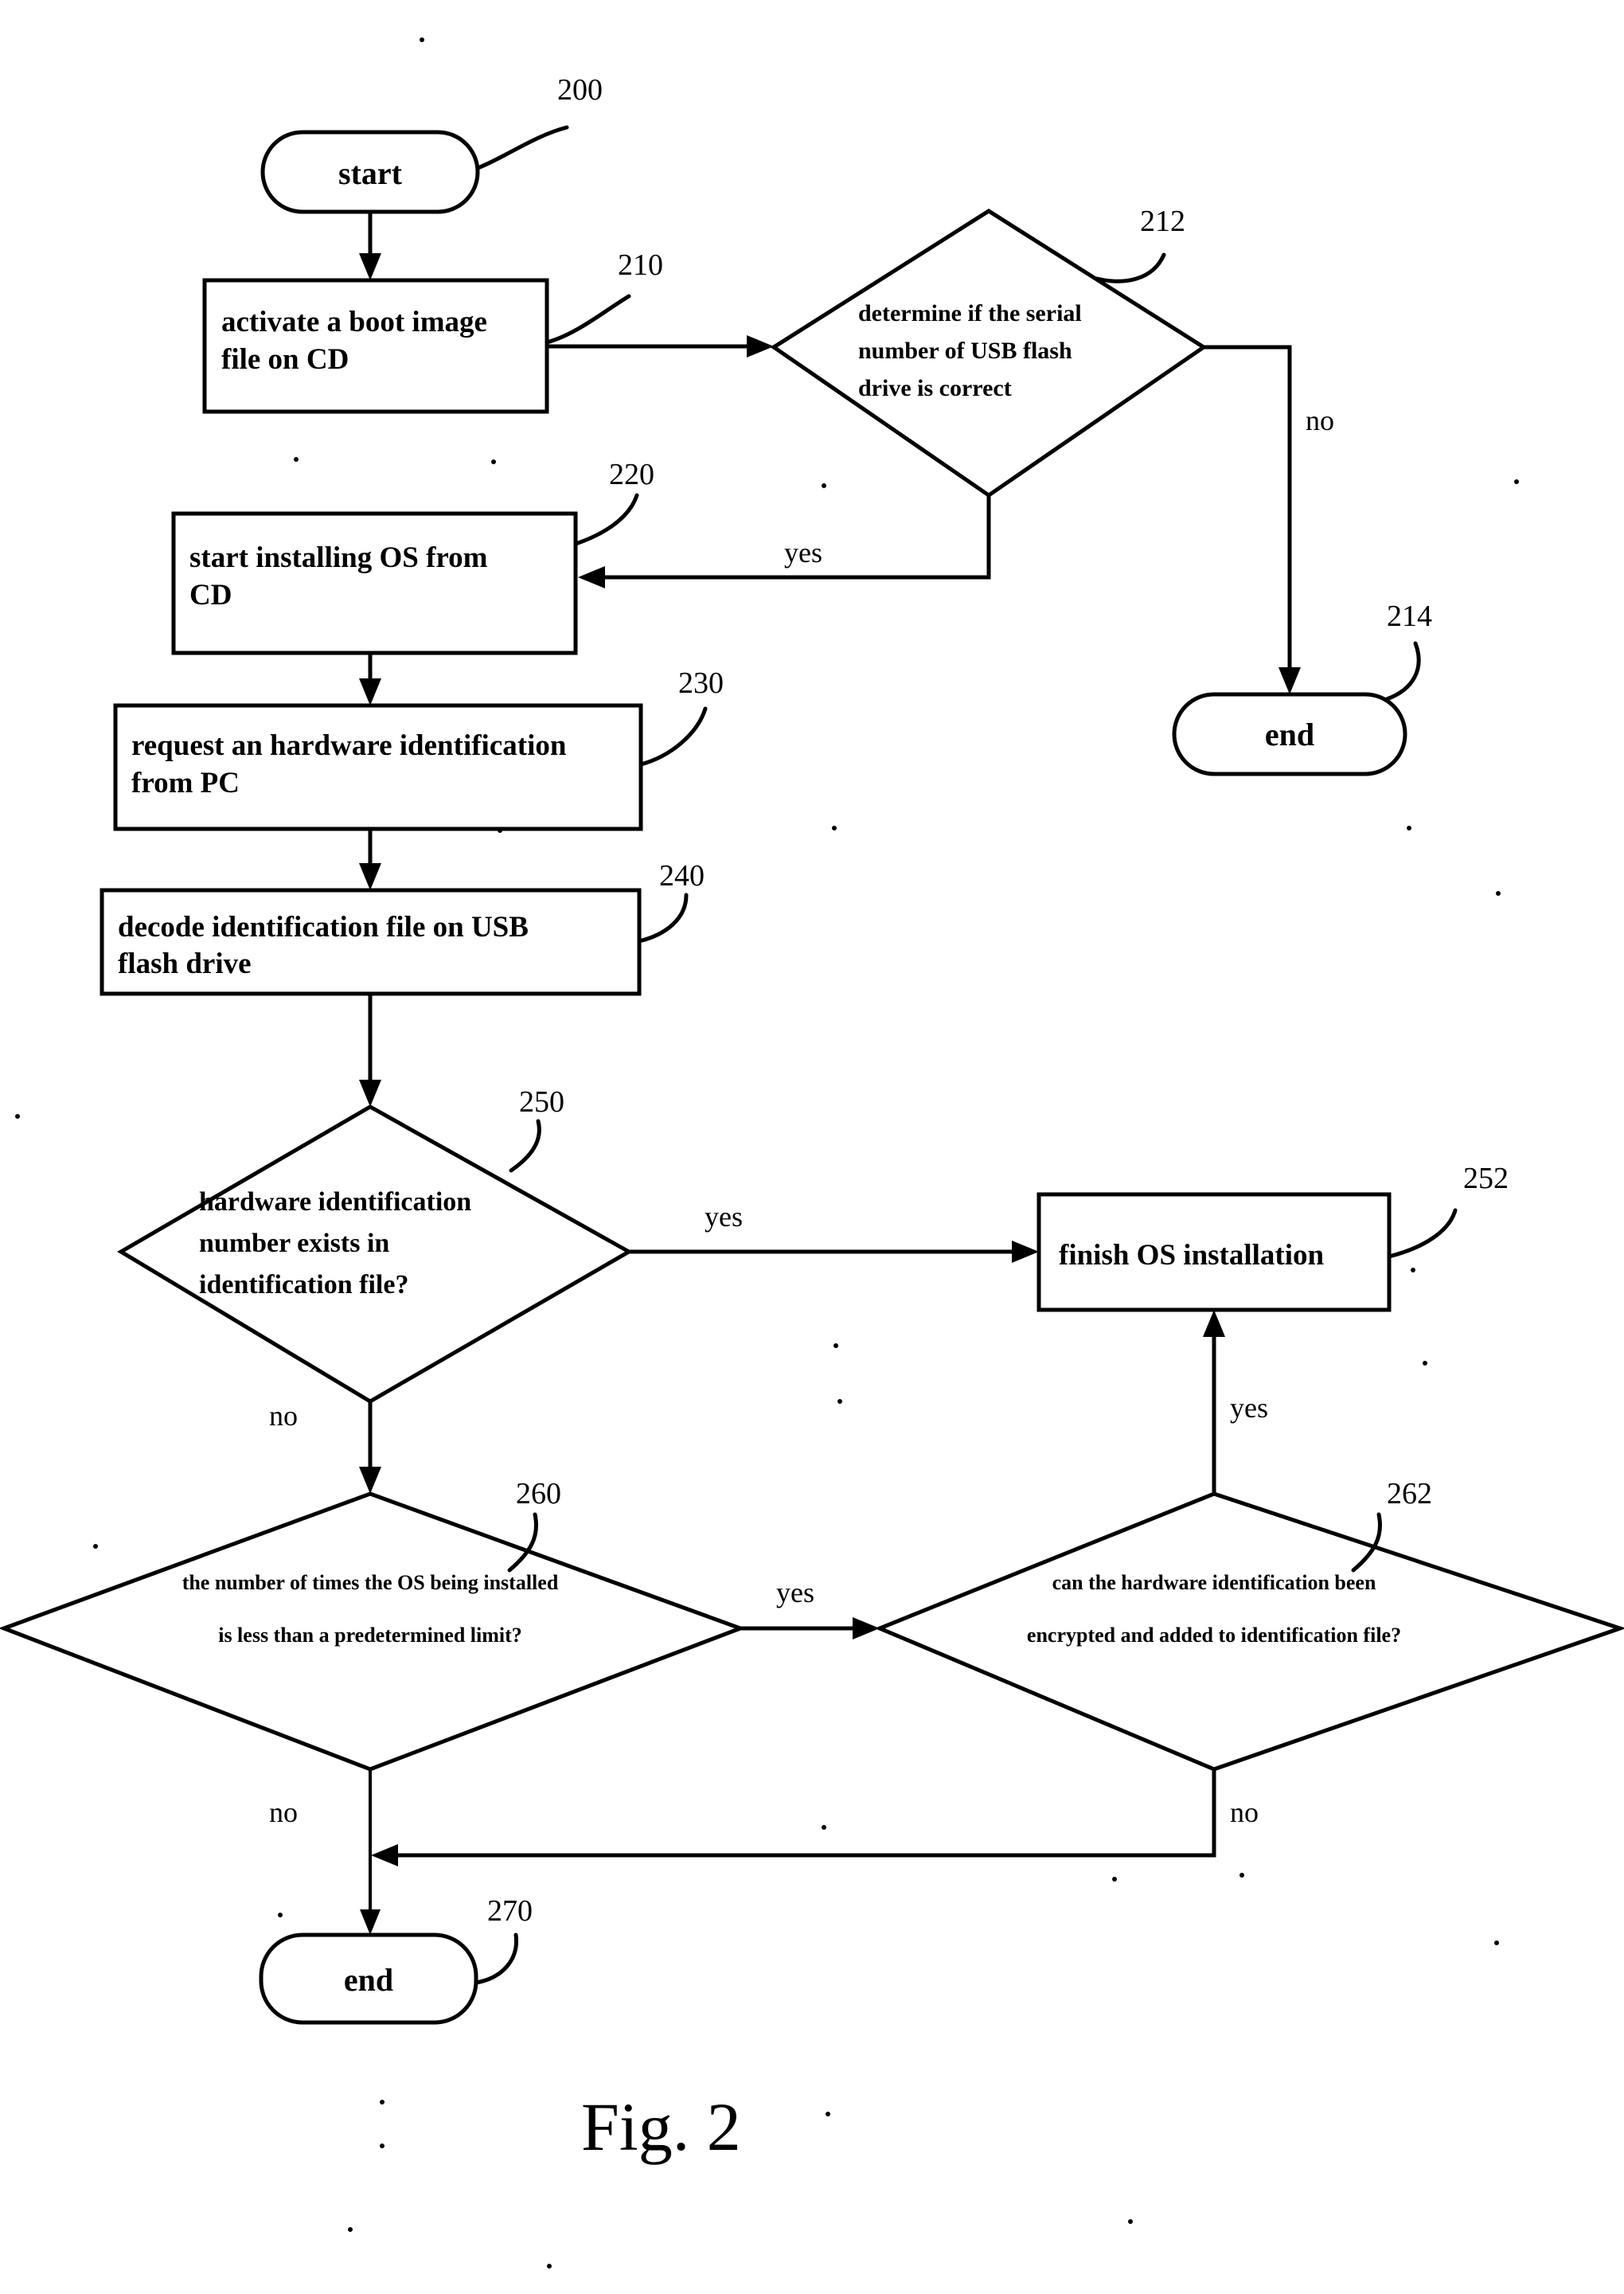 The width and height of the screenshot is (1624, 2294). I want to click on node-start: start, so click(370, 172).